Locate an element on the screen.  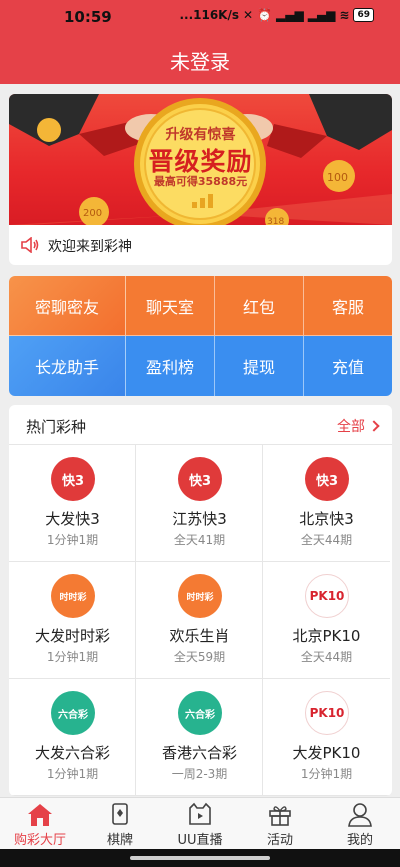
status-icons: ...116K/s ✕ ⏰ ▂▄▆ ▂▄▆ ≋ 69 is located at coordinates (276, 15).